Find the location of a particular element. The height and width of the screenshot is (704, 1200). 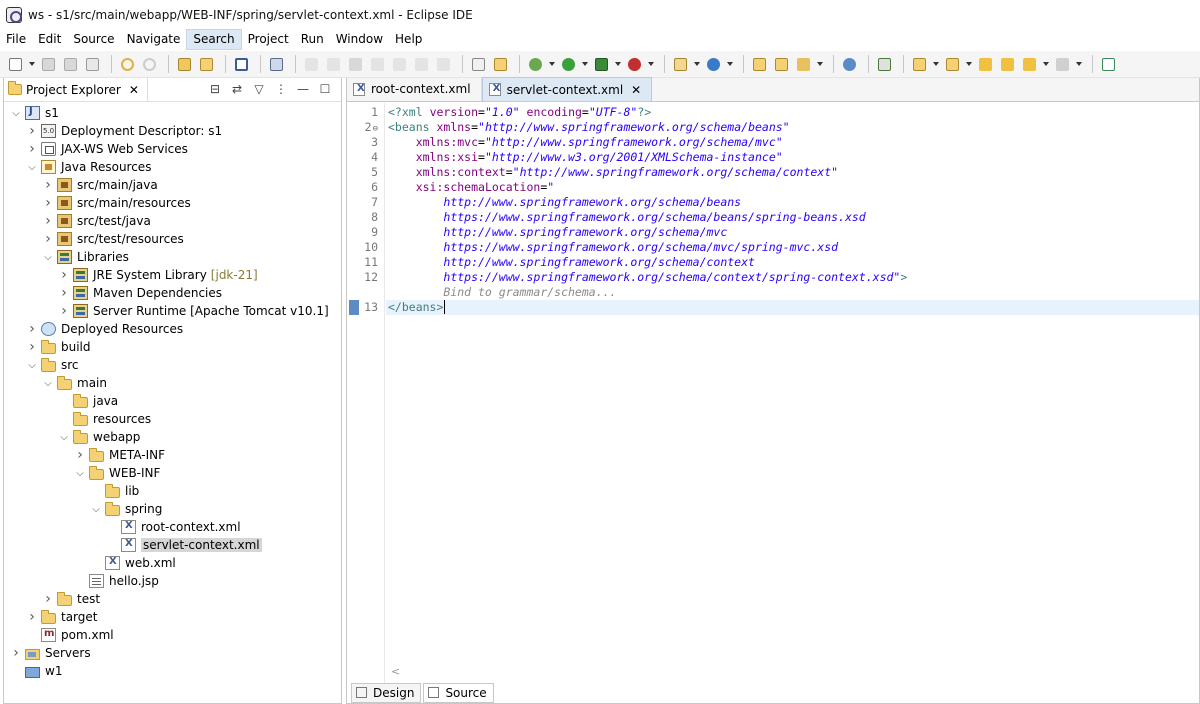

open-perspective-icon is located at coordinates (1108, 64).